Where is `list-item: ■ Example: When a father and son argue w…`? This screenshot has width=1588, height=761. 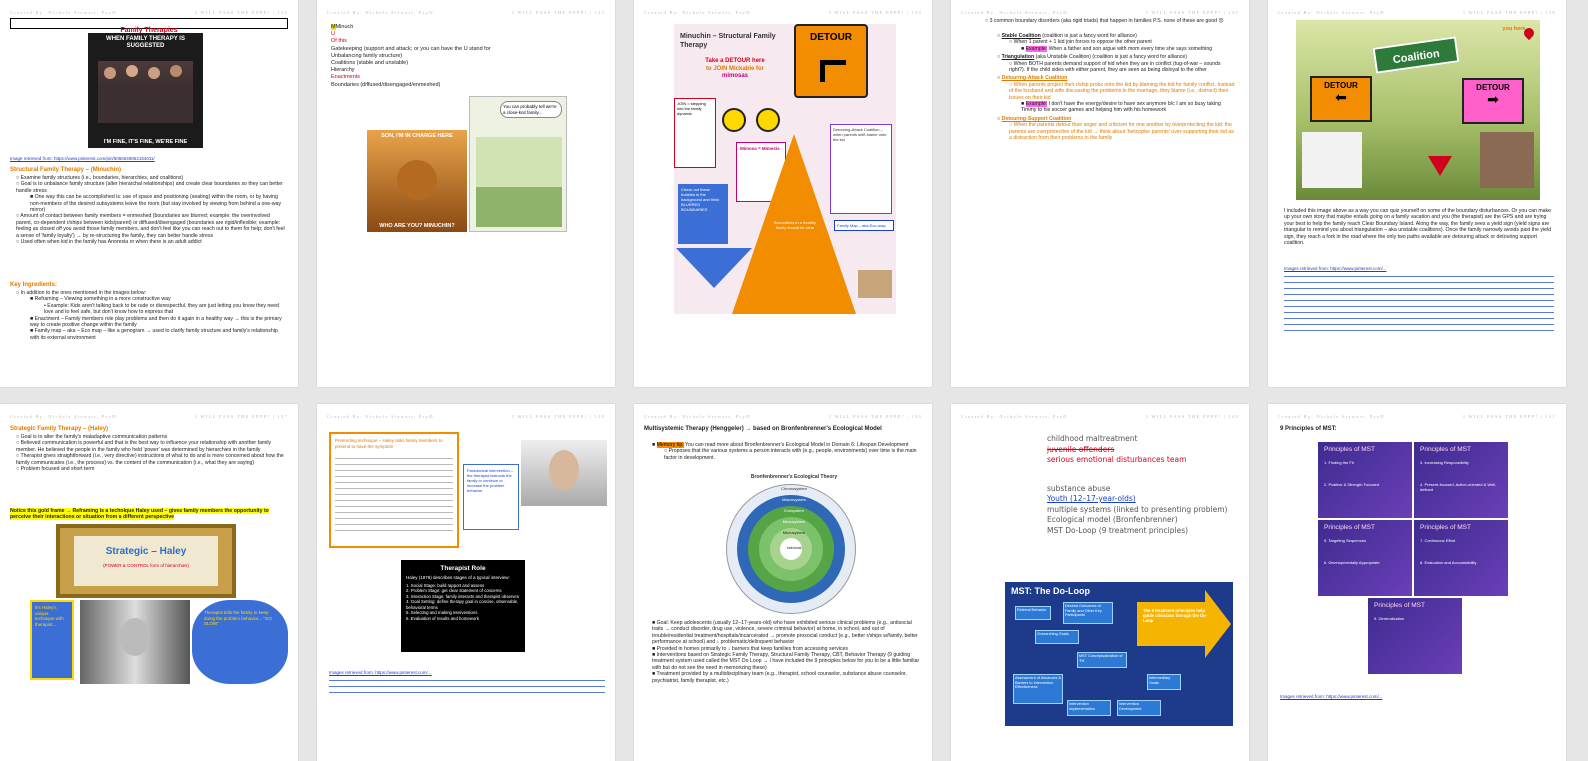
list-item: ■ Example: When a father and son argue w… is located at coordinates (1117, 48).